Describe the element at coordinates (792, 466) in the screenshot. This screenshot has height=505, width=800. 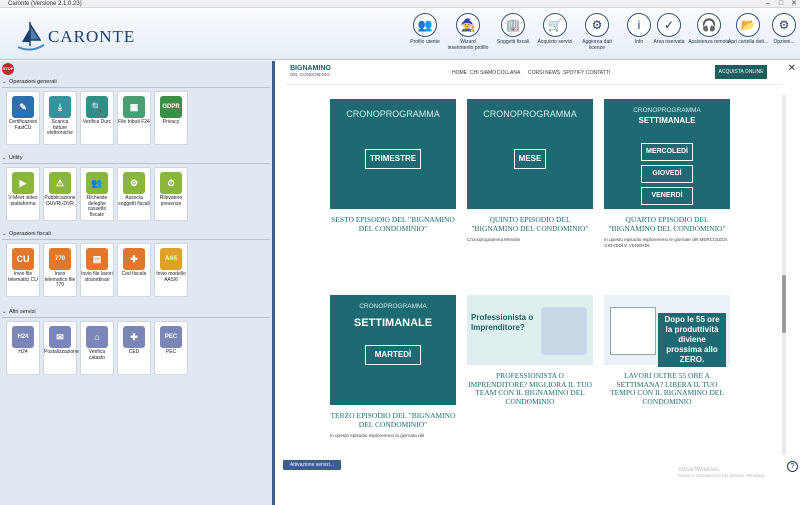
I see `help-icon: ?` at that location.